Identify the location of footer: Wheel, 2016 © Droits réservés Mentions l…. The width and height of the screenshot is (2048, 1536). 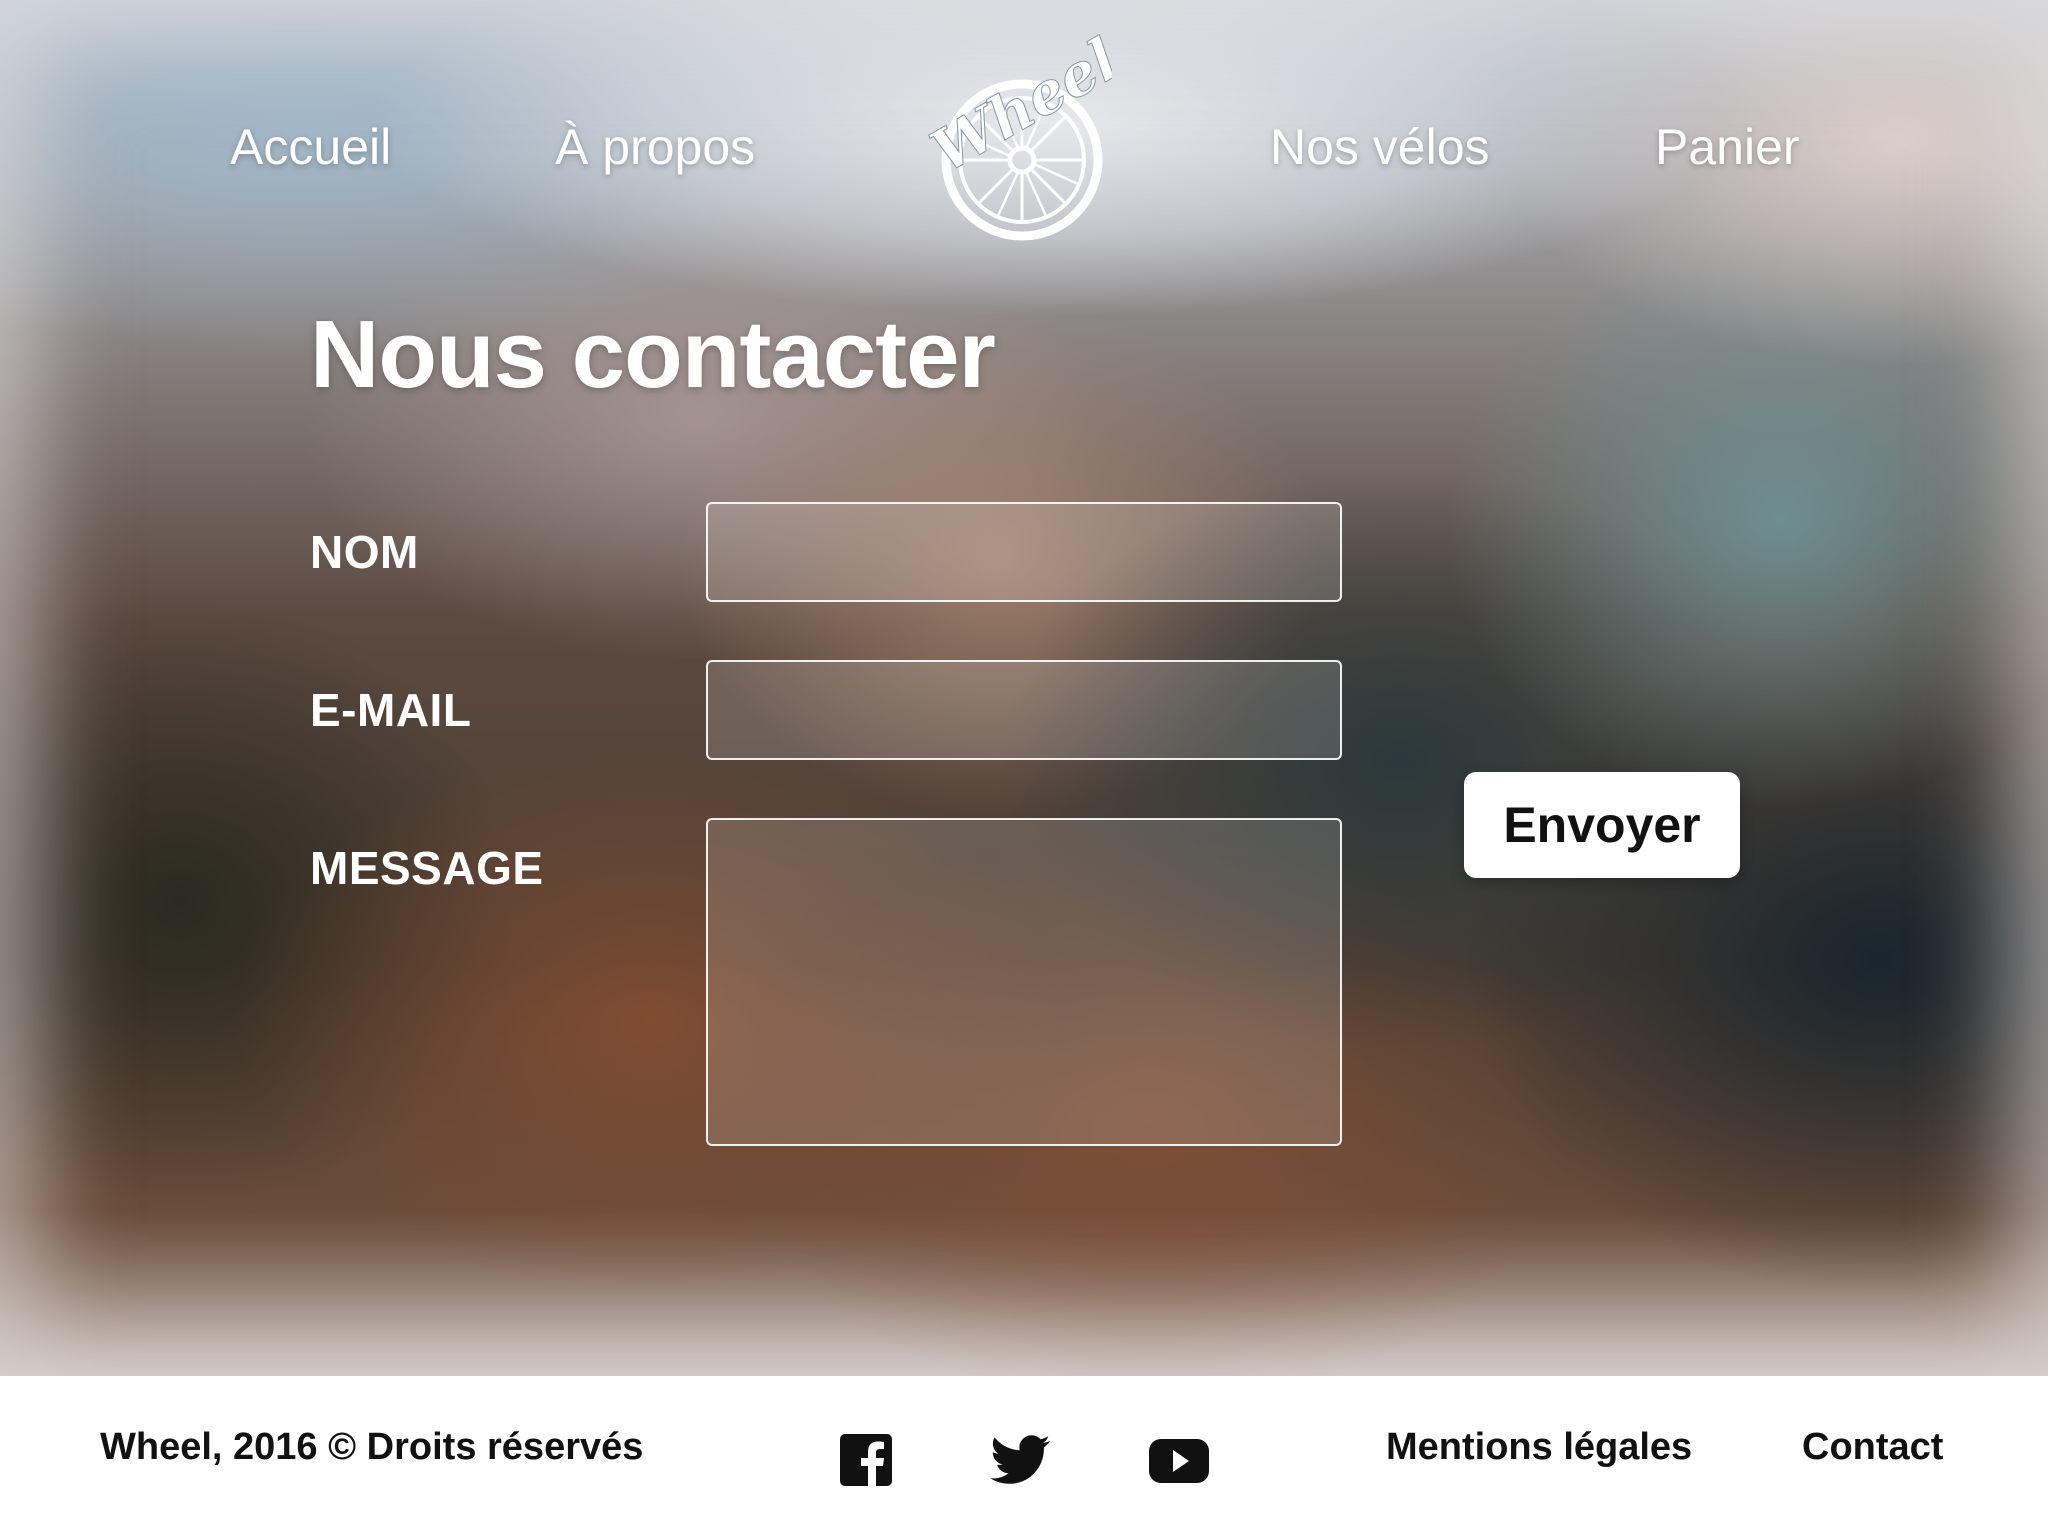
(1024, 1456).